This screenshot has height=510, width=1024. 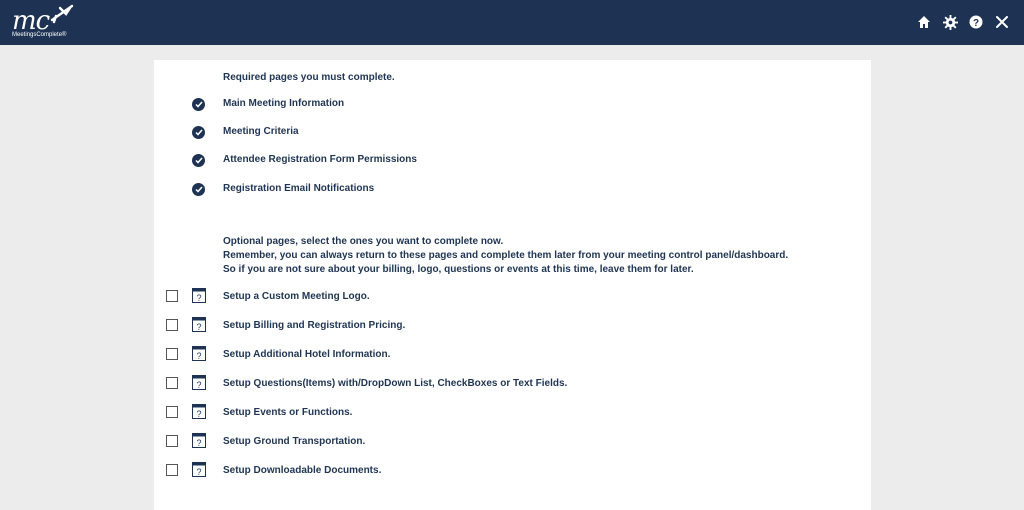 I want to click on required-item-label: Attendee Registration Form Permissions, so click(x=320, y=159).